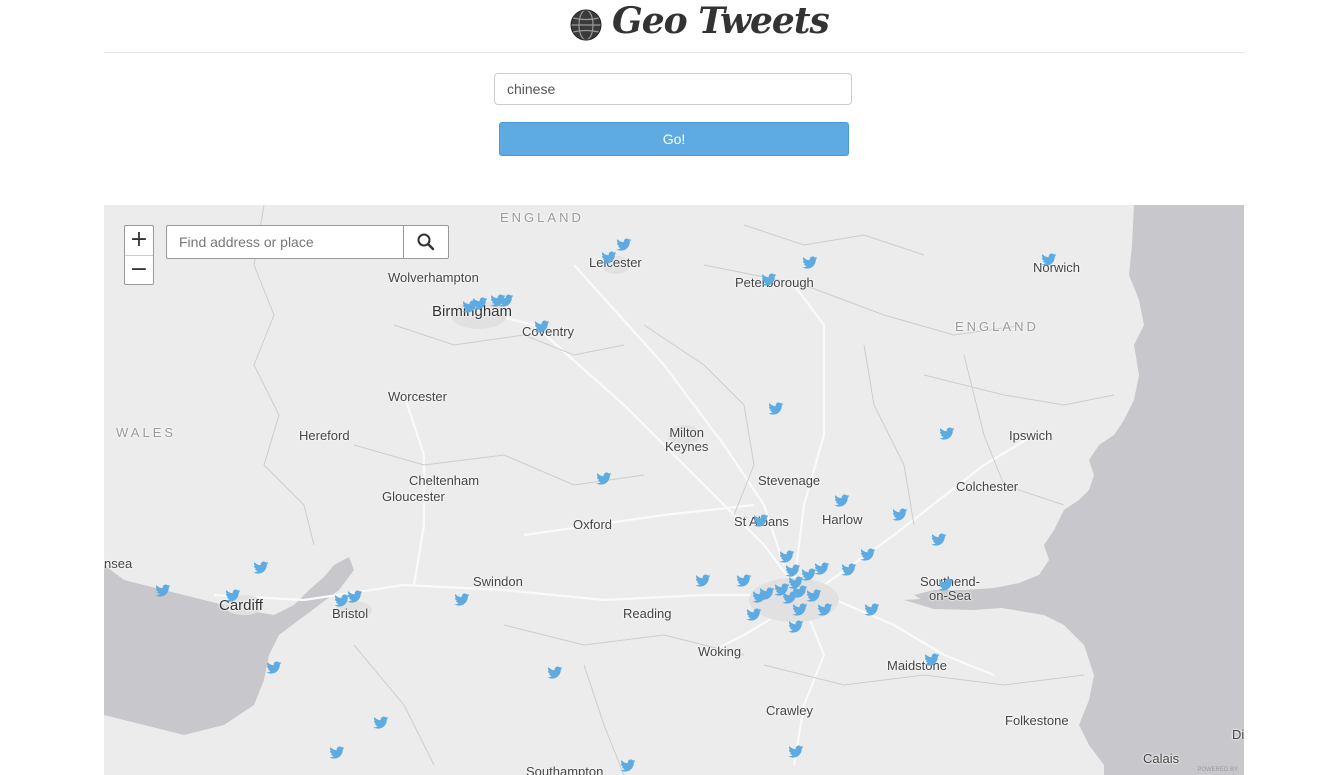 The image size is (1338, 775). What do you see at coordinates (720, 651) in the screenshot?
I see `place-label: Woking` at bounding box center [720, 651].